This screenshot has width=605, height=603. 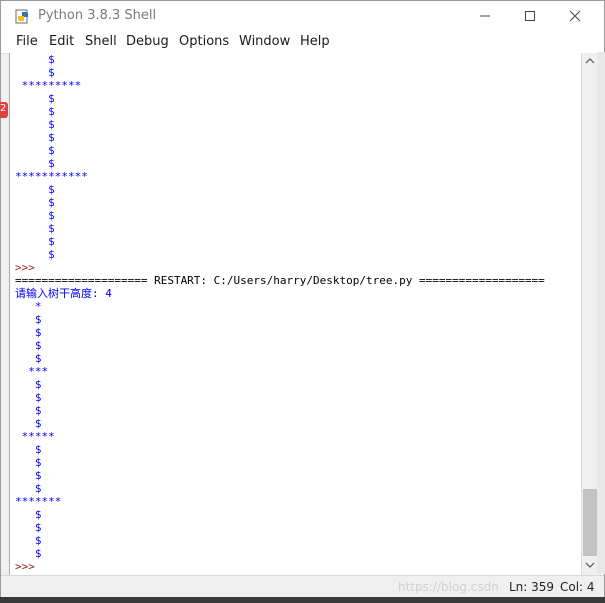 What do you see at coordinates (577, 587) in the screenshot?
I see `column-number-indicator: Col: 4` at bounding box center [577, 587].